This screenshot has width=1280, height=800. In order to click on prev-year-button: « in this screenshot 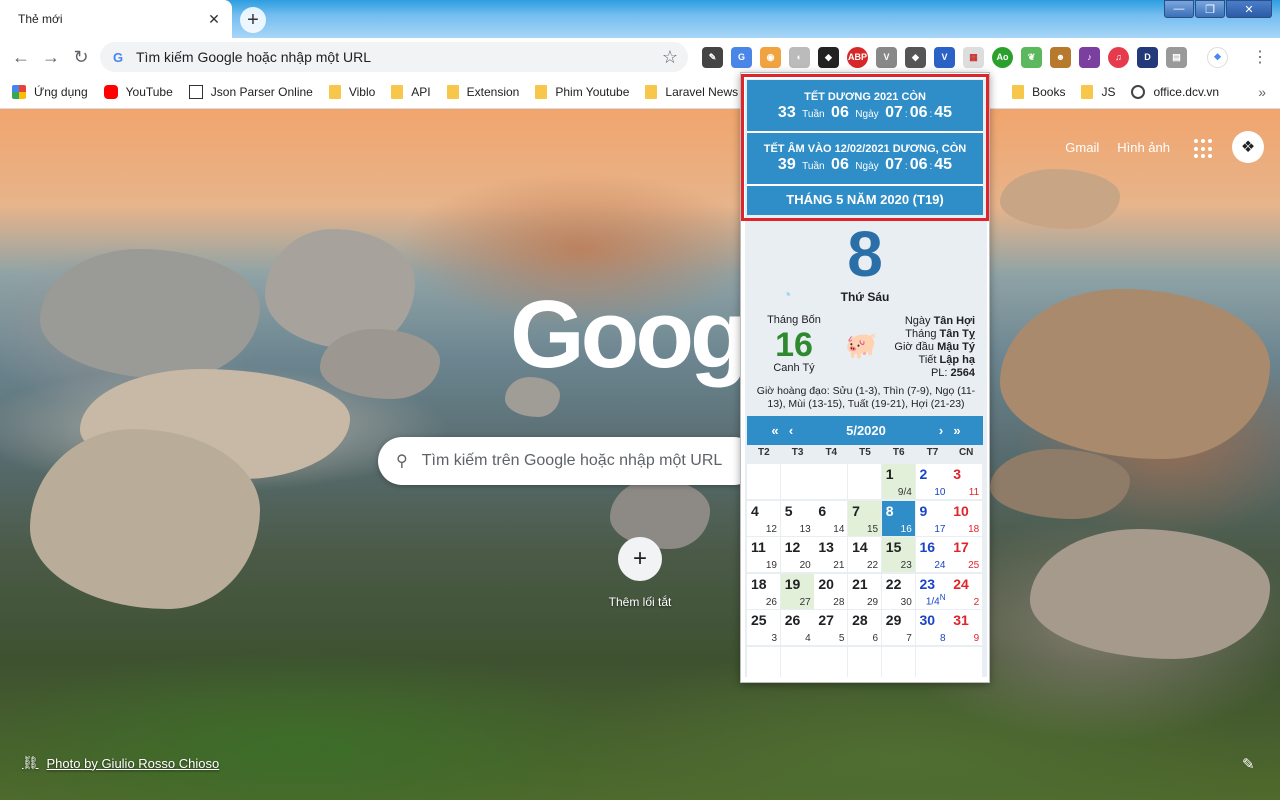, I will do `click(775, 430)`.